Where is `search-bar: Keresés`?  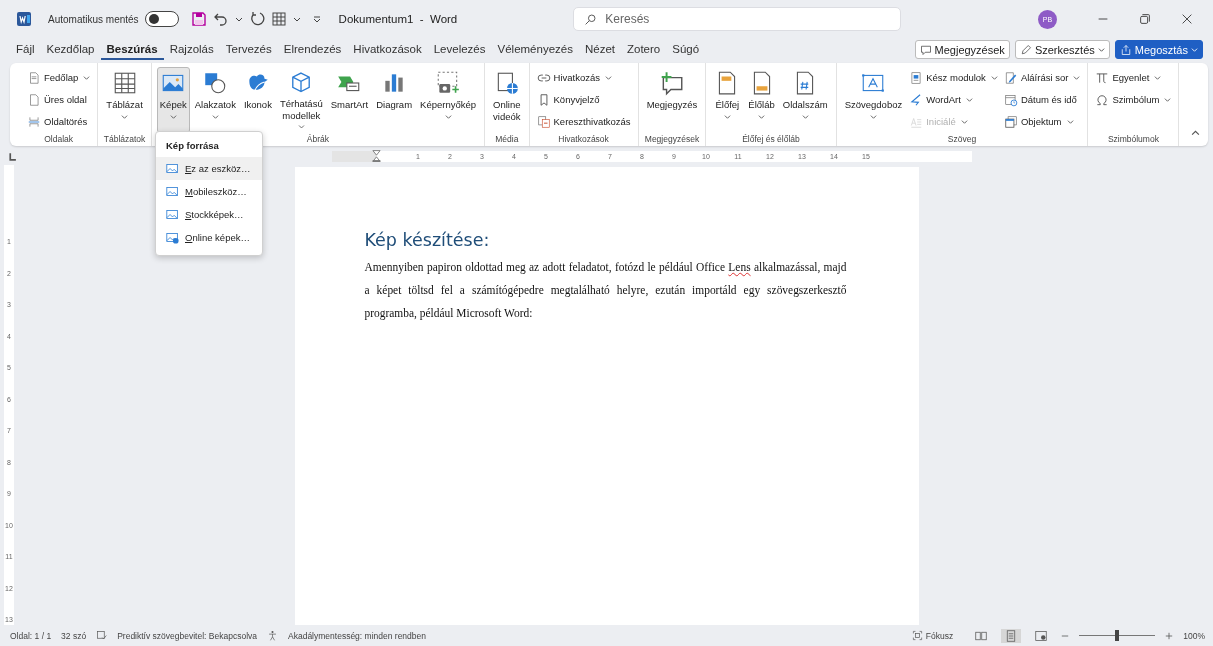 search-bar: Keresés is located at coordinates (737, 19).